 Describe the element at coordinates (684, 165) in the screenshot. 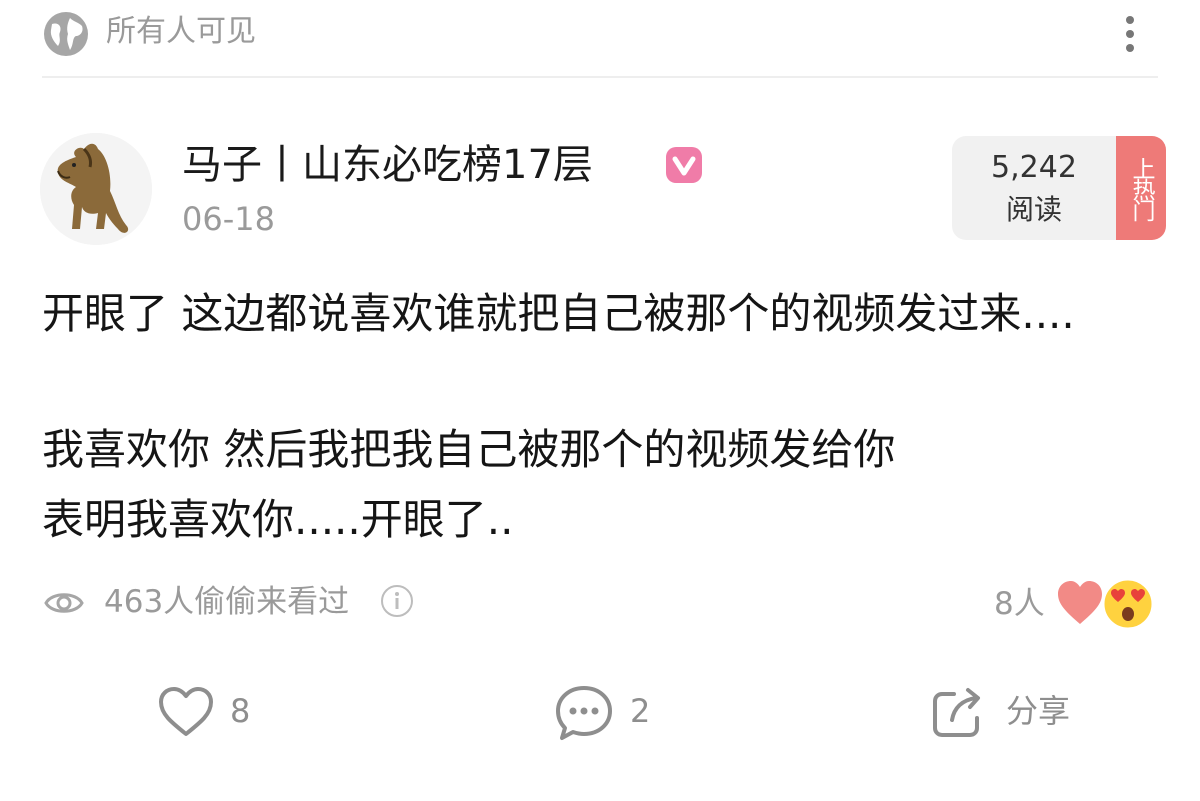

I see `verified-badge-icon` at that location.